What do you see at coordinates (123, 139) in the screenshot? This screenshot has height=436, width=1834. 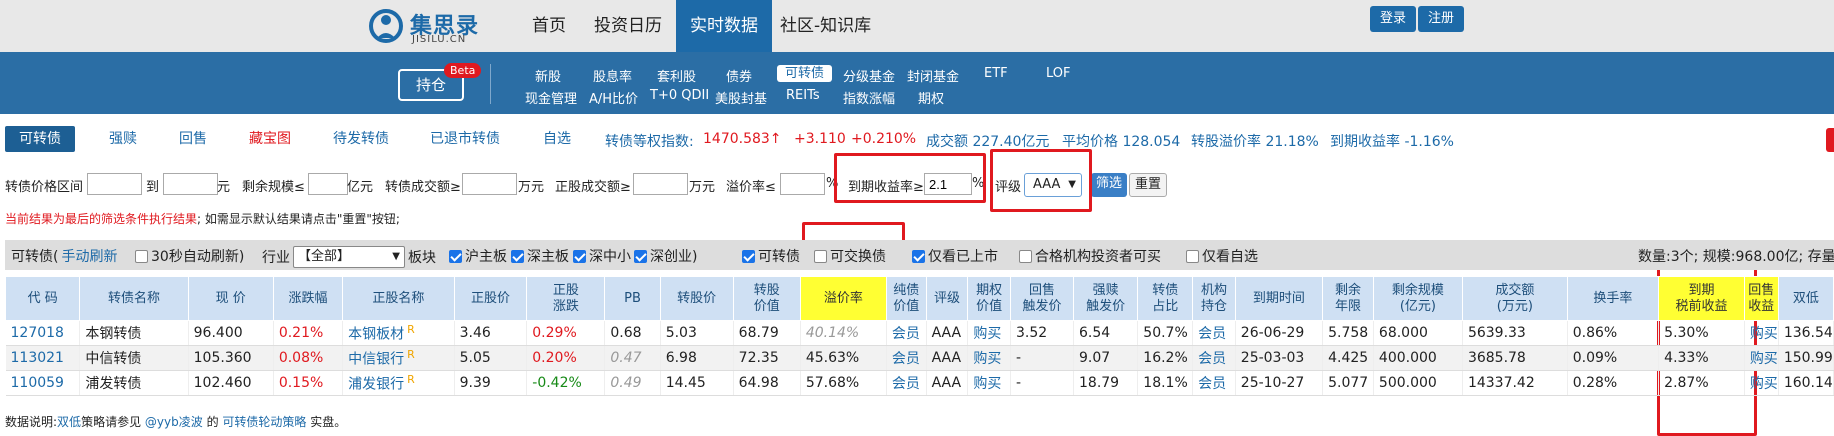 I see `tab-forced-redemption: 强赎` at bounding box center [123, 139].